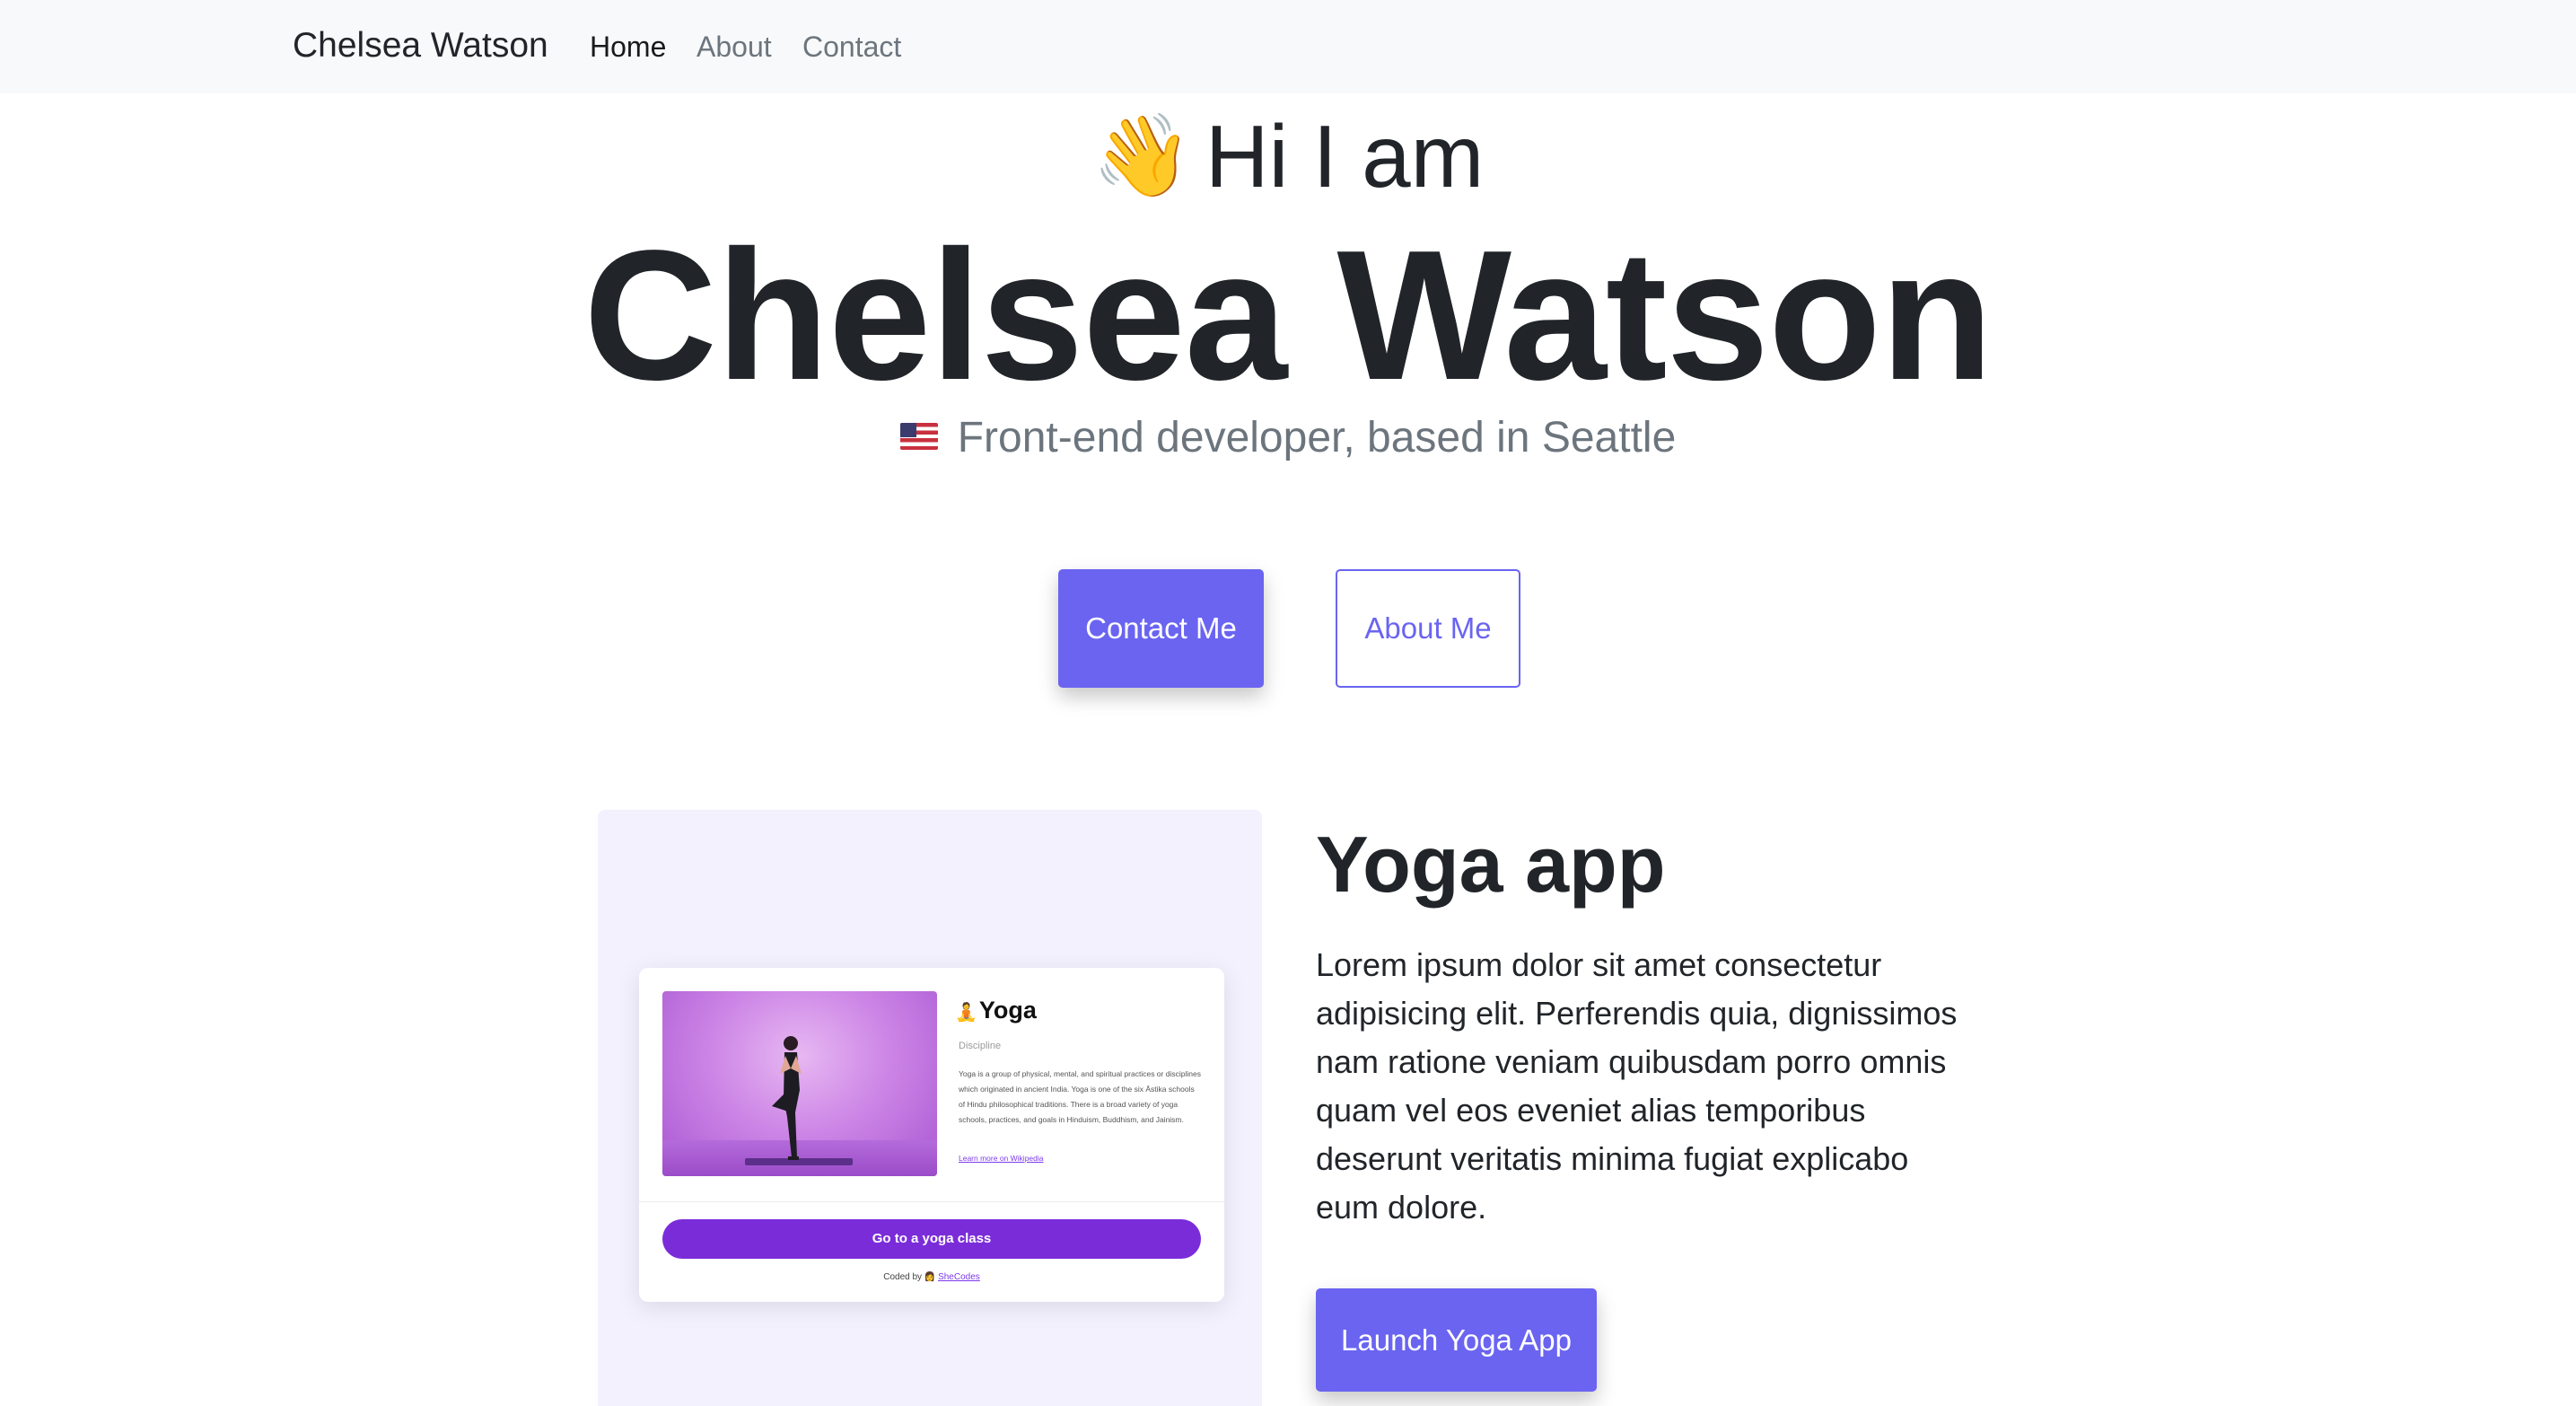 This screenshot has width=2576, height=1406. I want to click on preview-subtitle: Discipline, so click(980, 1046).